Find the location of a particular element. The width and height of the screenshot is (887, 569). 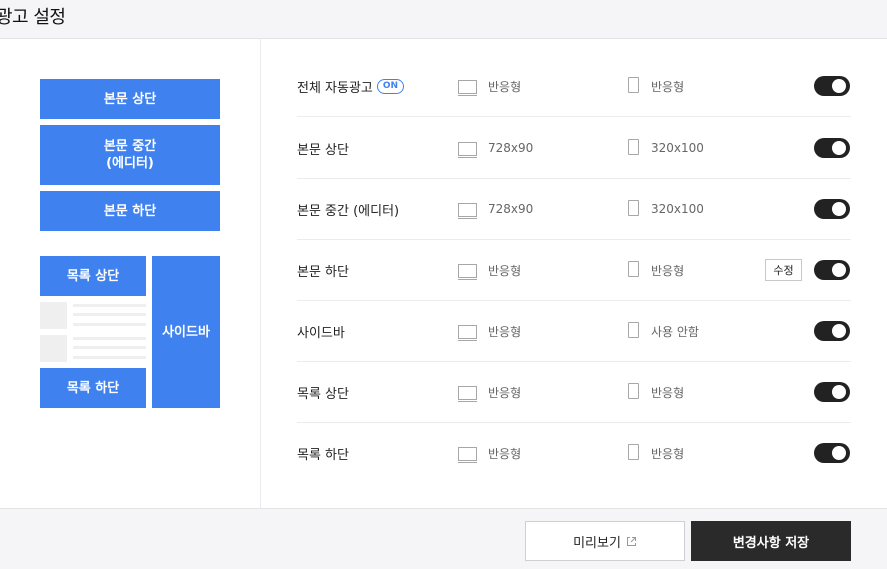

preview-button: 미리보기 is located at coordinates (605, 541).